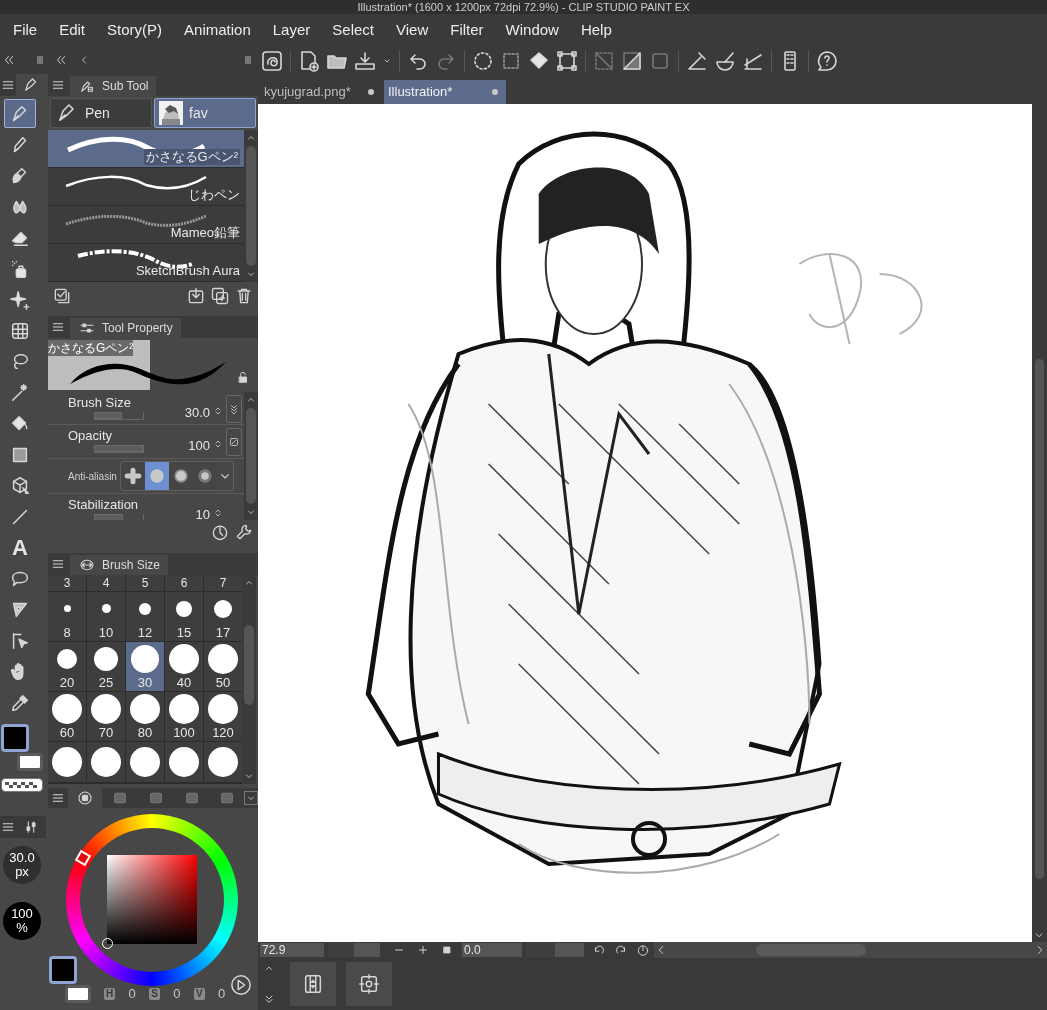 This screenshot has height=1010, width=1047. I want to click on brush-item: じわペン, so click(146, 187).